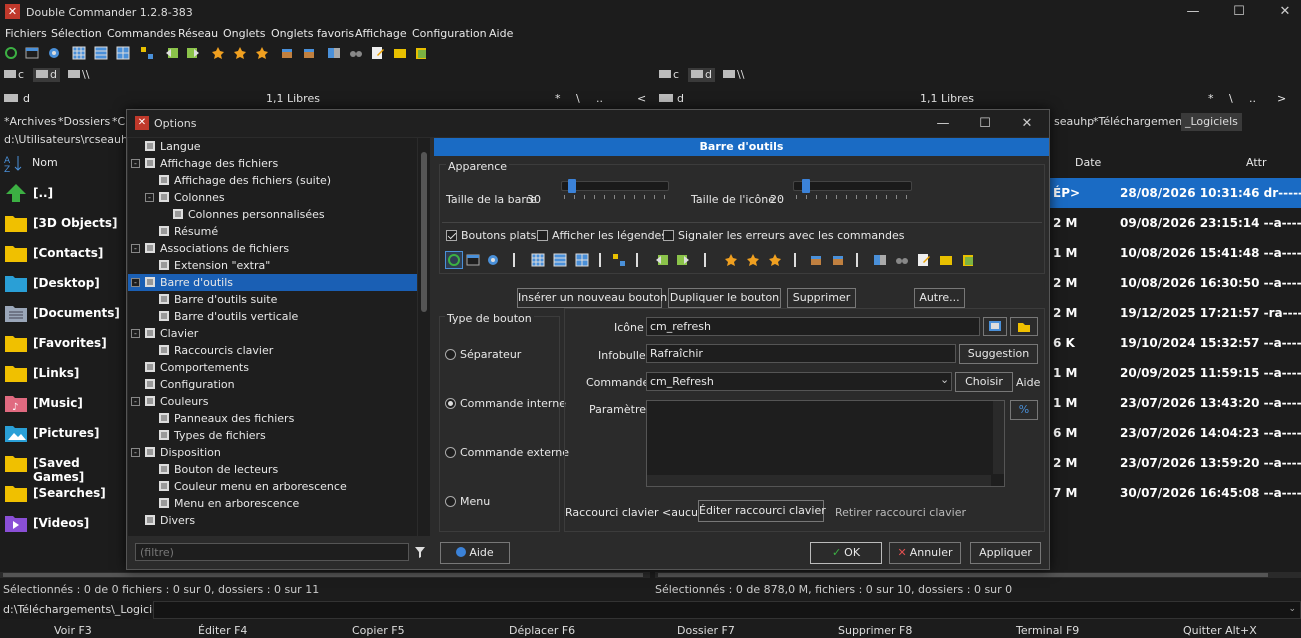 The width and height of the screenshot is (1301, 638). I want to click on tree-item: Barre d'outils suite, so click(272, 299).